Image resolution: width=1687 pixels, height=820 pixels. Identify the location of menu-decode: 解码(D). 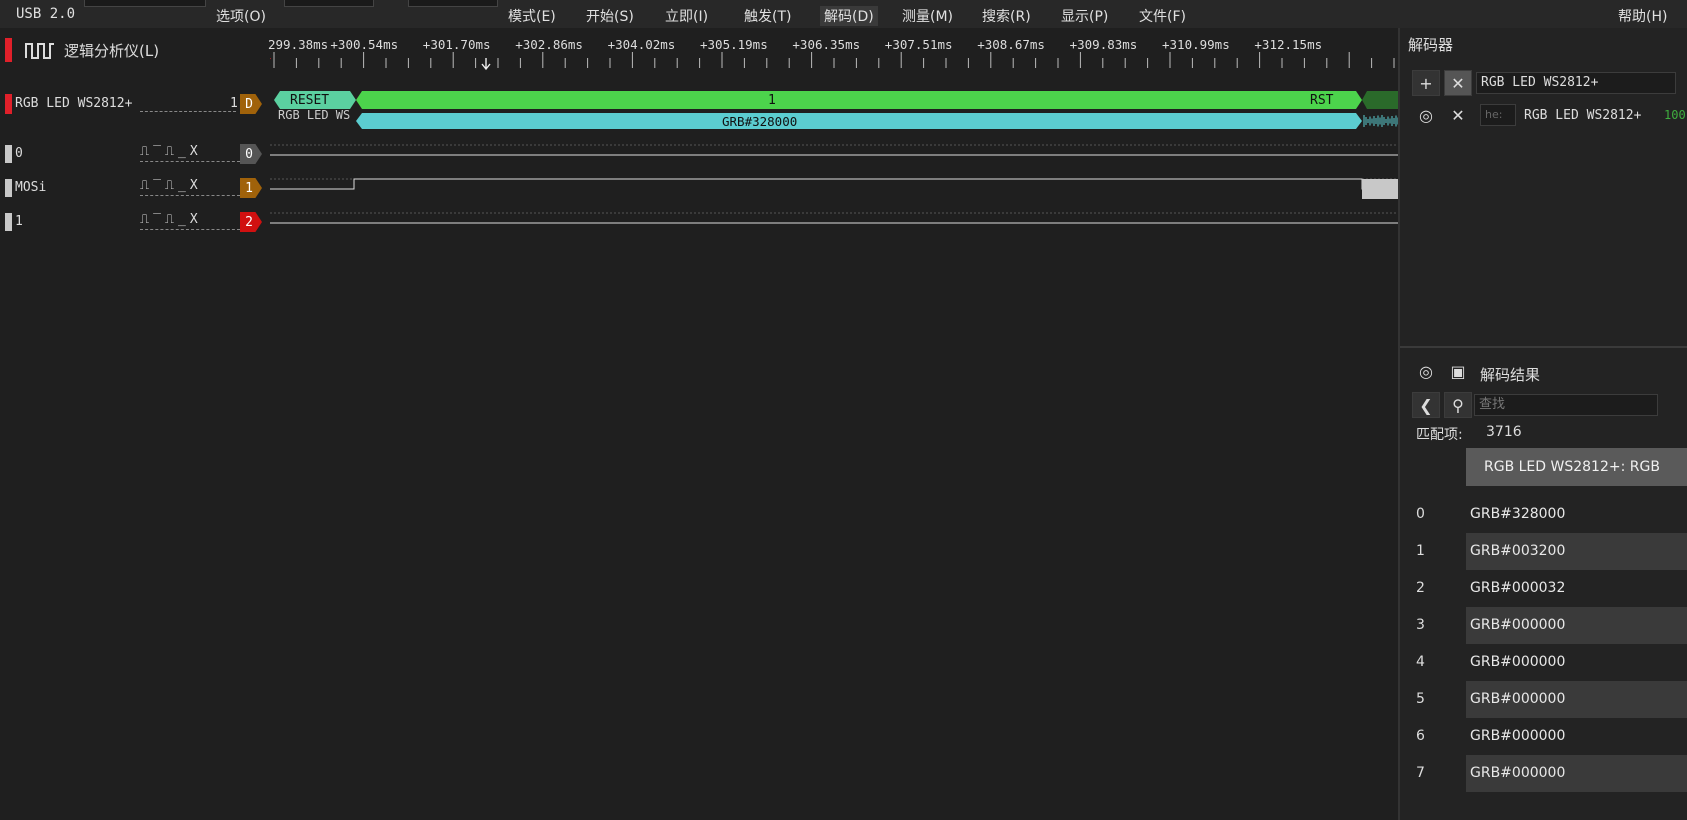
(849, 16).